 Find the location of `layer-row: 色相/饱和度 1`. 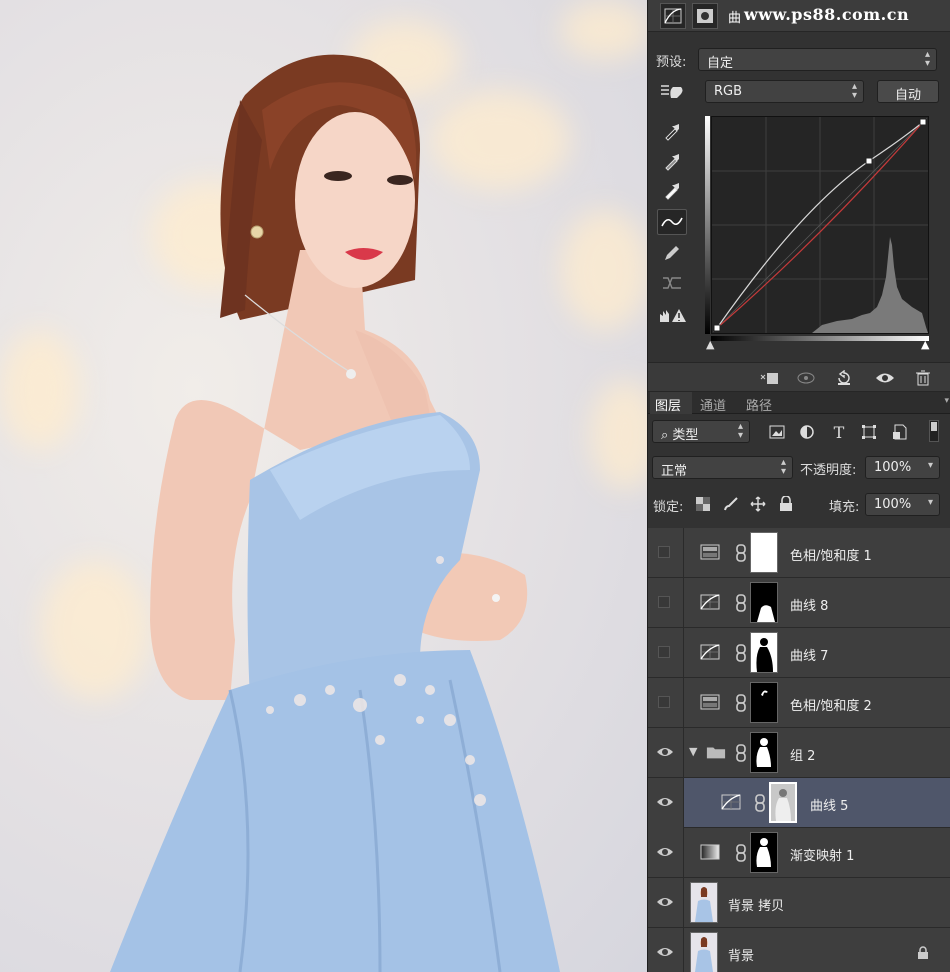

layer-row: 色相/饱和度 1 is located at coordinates (799, 553).